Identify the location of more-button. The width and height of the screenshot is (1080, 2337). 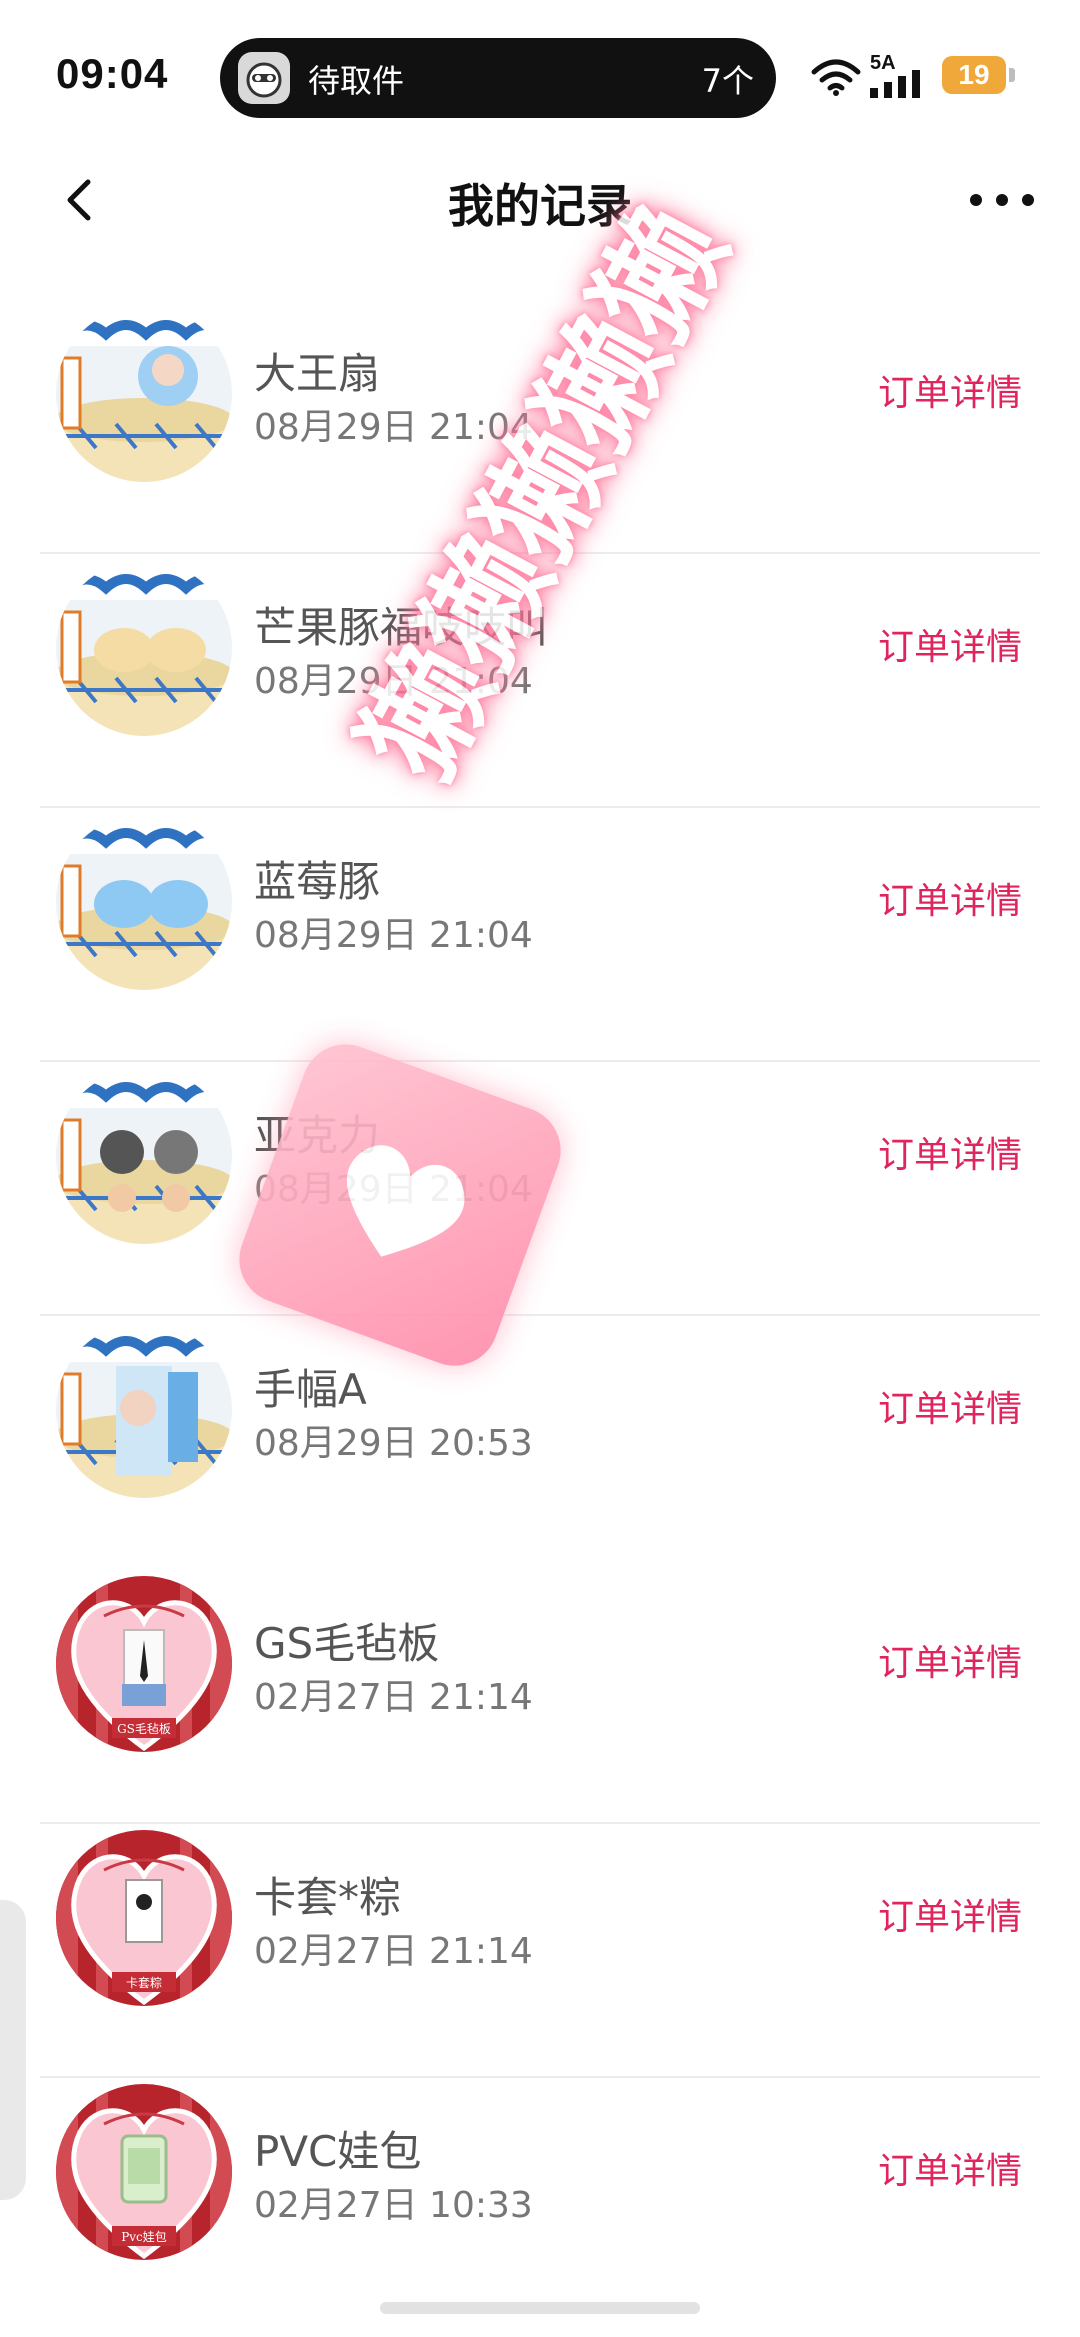
(1002, 200).